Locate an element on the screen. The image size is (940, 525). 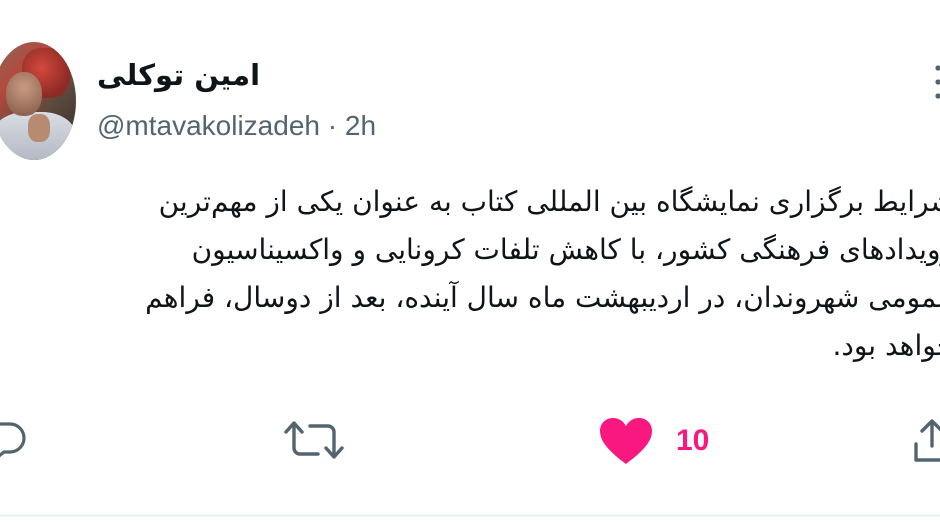
avatar-face is located at coordinates (24, 94).